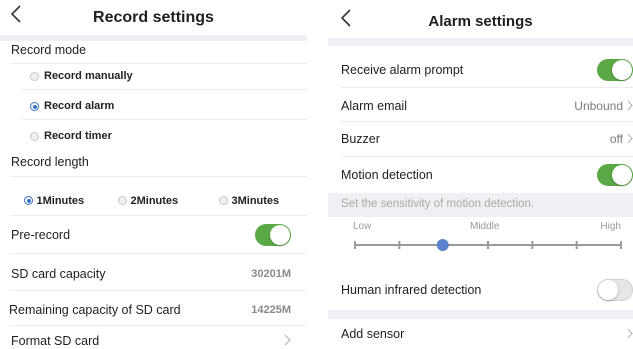  Describe the element at coordinates (153, 274) in the screenshot. I see `sd-capacity-row: SD card capacity 30201M` at that location.